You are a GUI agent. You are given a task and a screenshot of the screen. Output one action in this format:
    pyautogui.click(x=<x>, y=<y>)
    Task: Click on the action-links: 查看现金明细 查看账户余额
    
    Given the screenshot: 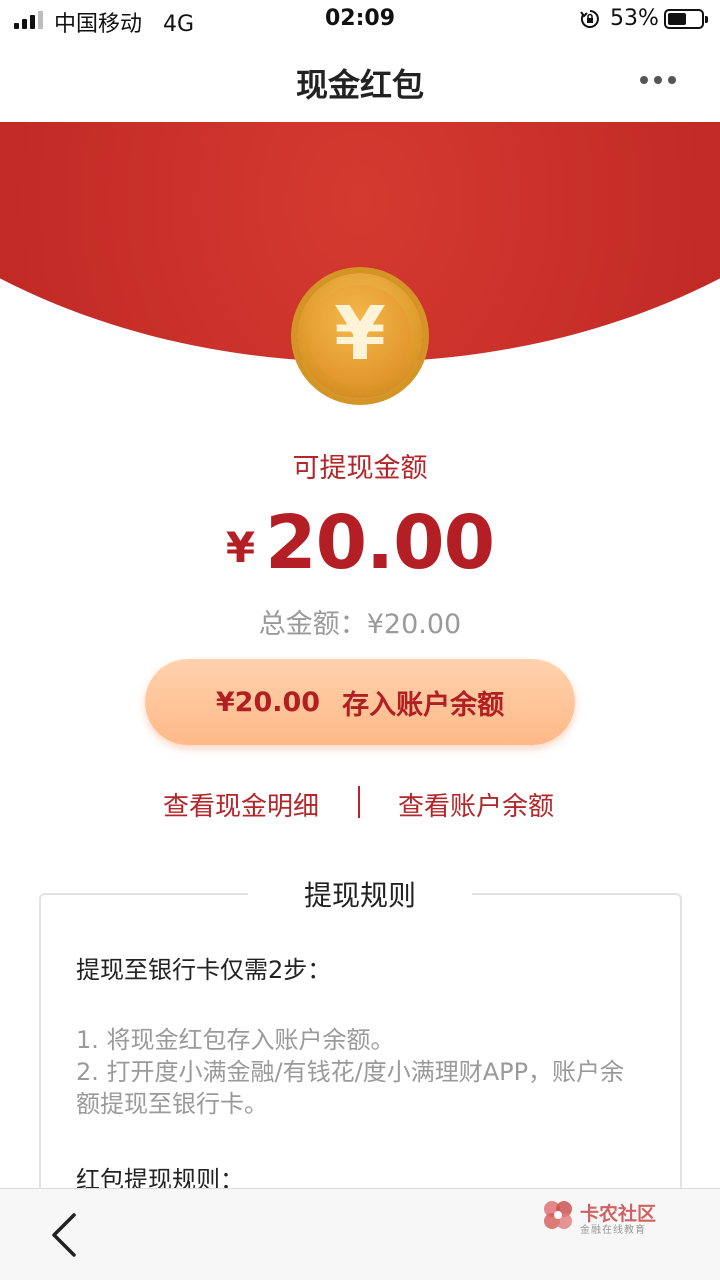 What is the action you would take?
    pyautogui.click(x=360, y=802)
    